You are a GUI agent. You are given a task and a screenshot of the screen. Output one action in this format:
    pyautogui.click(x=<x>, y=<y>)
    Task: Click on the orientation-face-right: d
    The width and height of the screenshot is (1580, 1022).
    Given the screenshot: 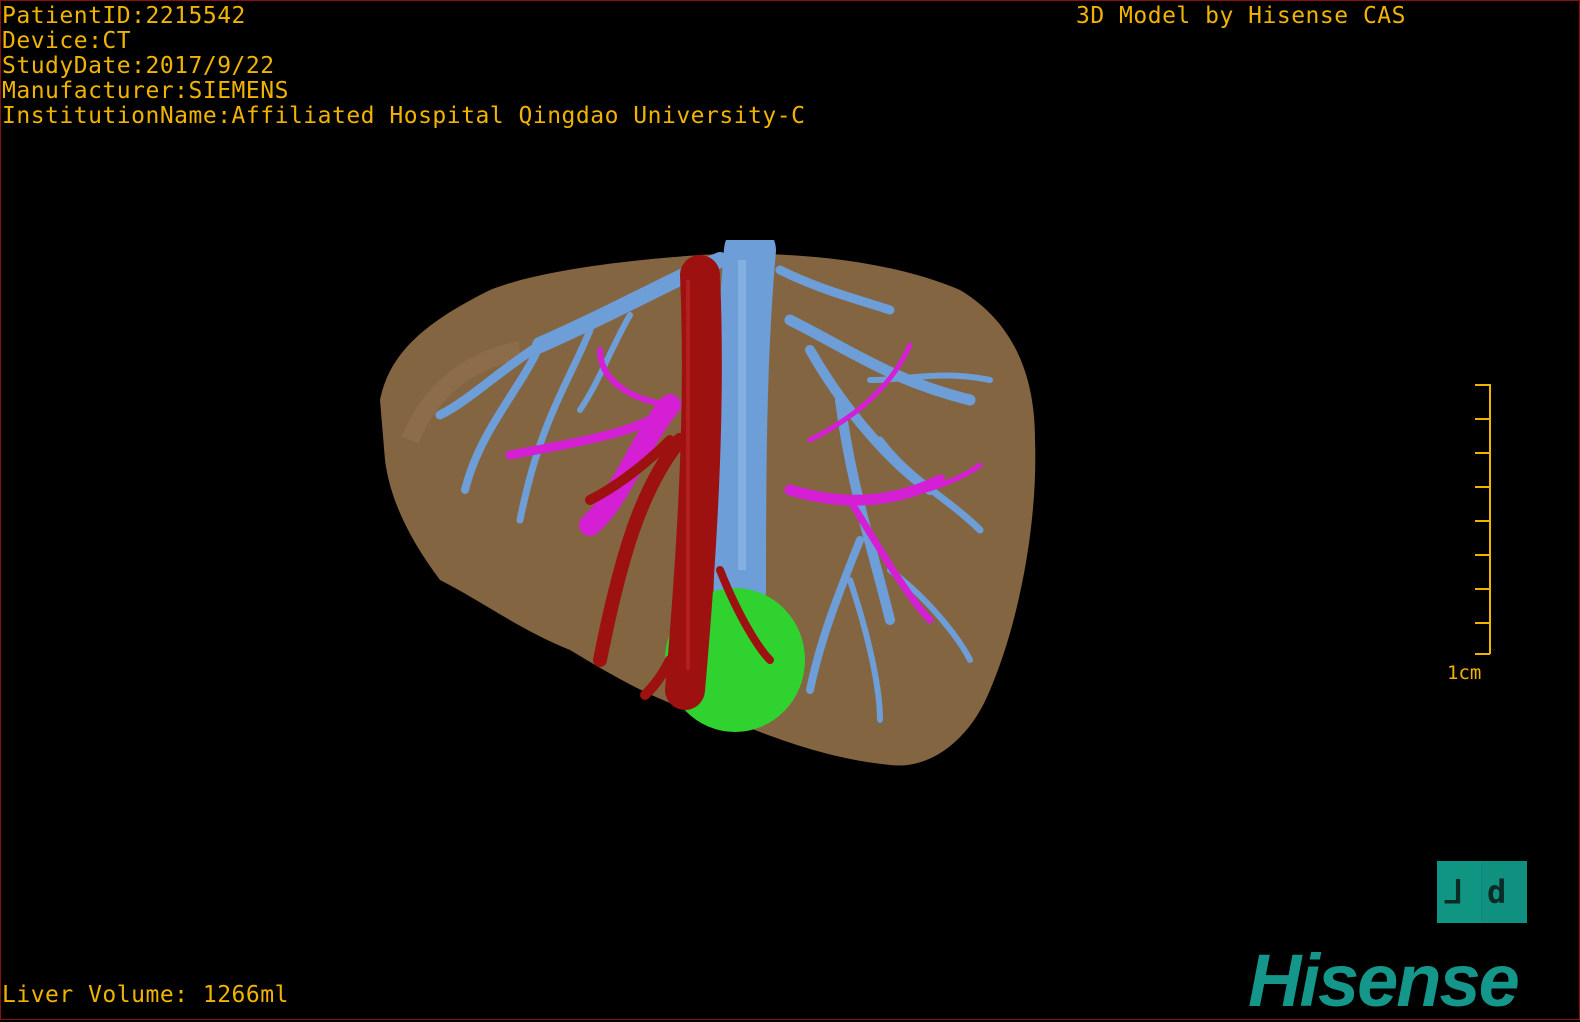 What is the action you would take?
    pyautogui.click(x=1505, y=892)
    